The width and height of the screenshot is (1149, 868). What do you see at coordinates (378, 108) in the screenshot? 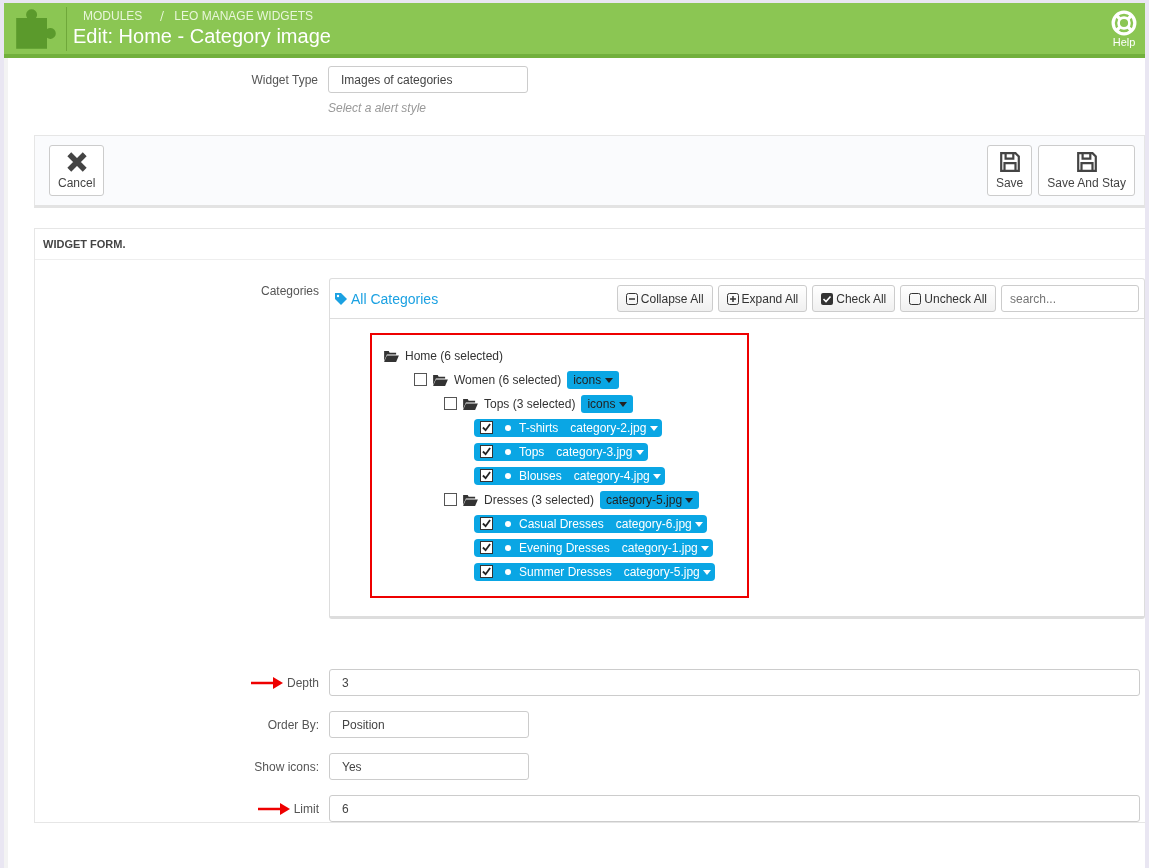
I see `field-hint: Select a alert style` at bounding box center [378, 108].